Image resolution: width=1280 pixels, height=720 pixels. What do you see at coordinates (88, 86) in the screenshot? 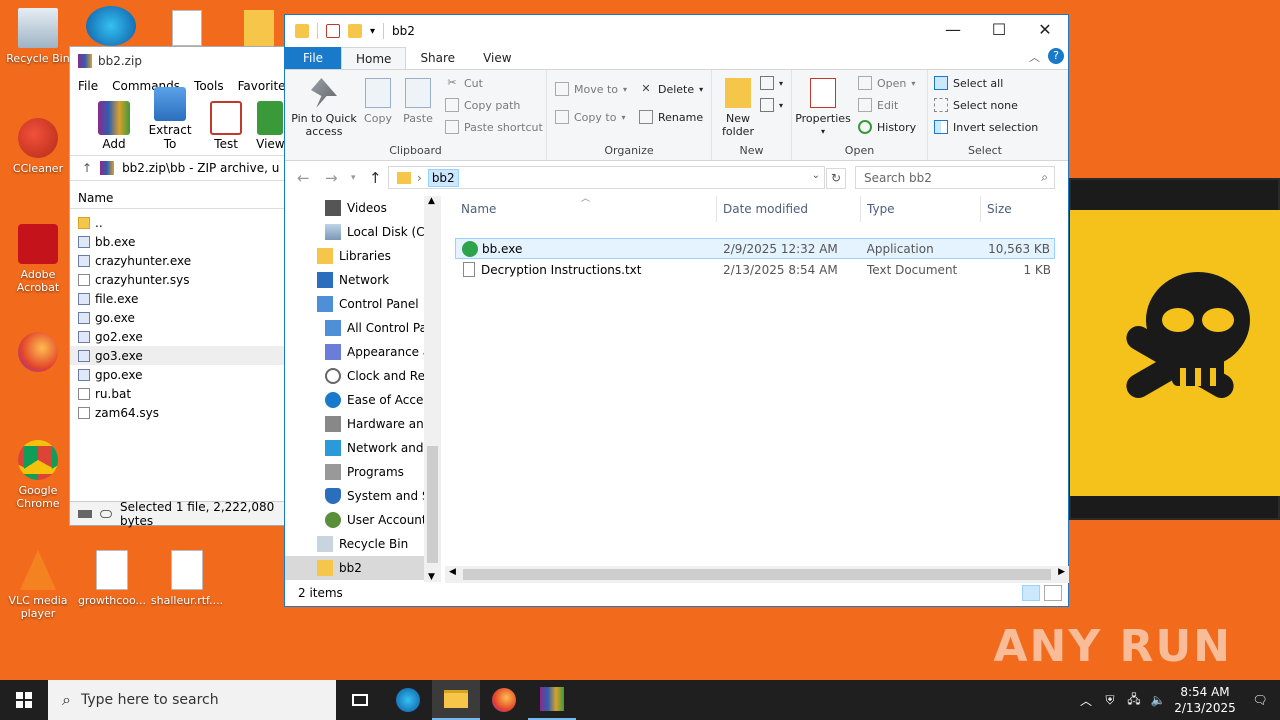
I see `menu-file: File` at bounding box center [88, 86].